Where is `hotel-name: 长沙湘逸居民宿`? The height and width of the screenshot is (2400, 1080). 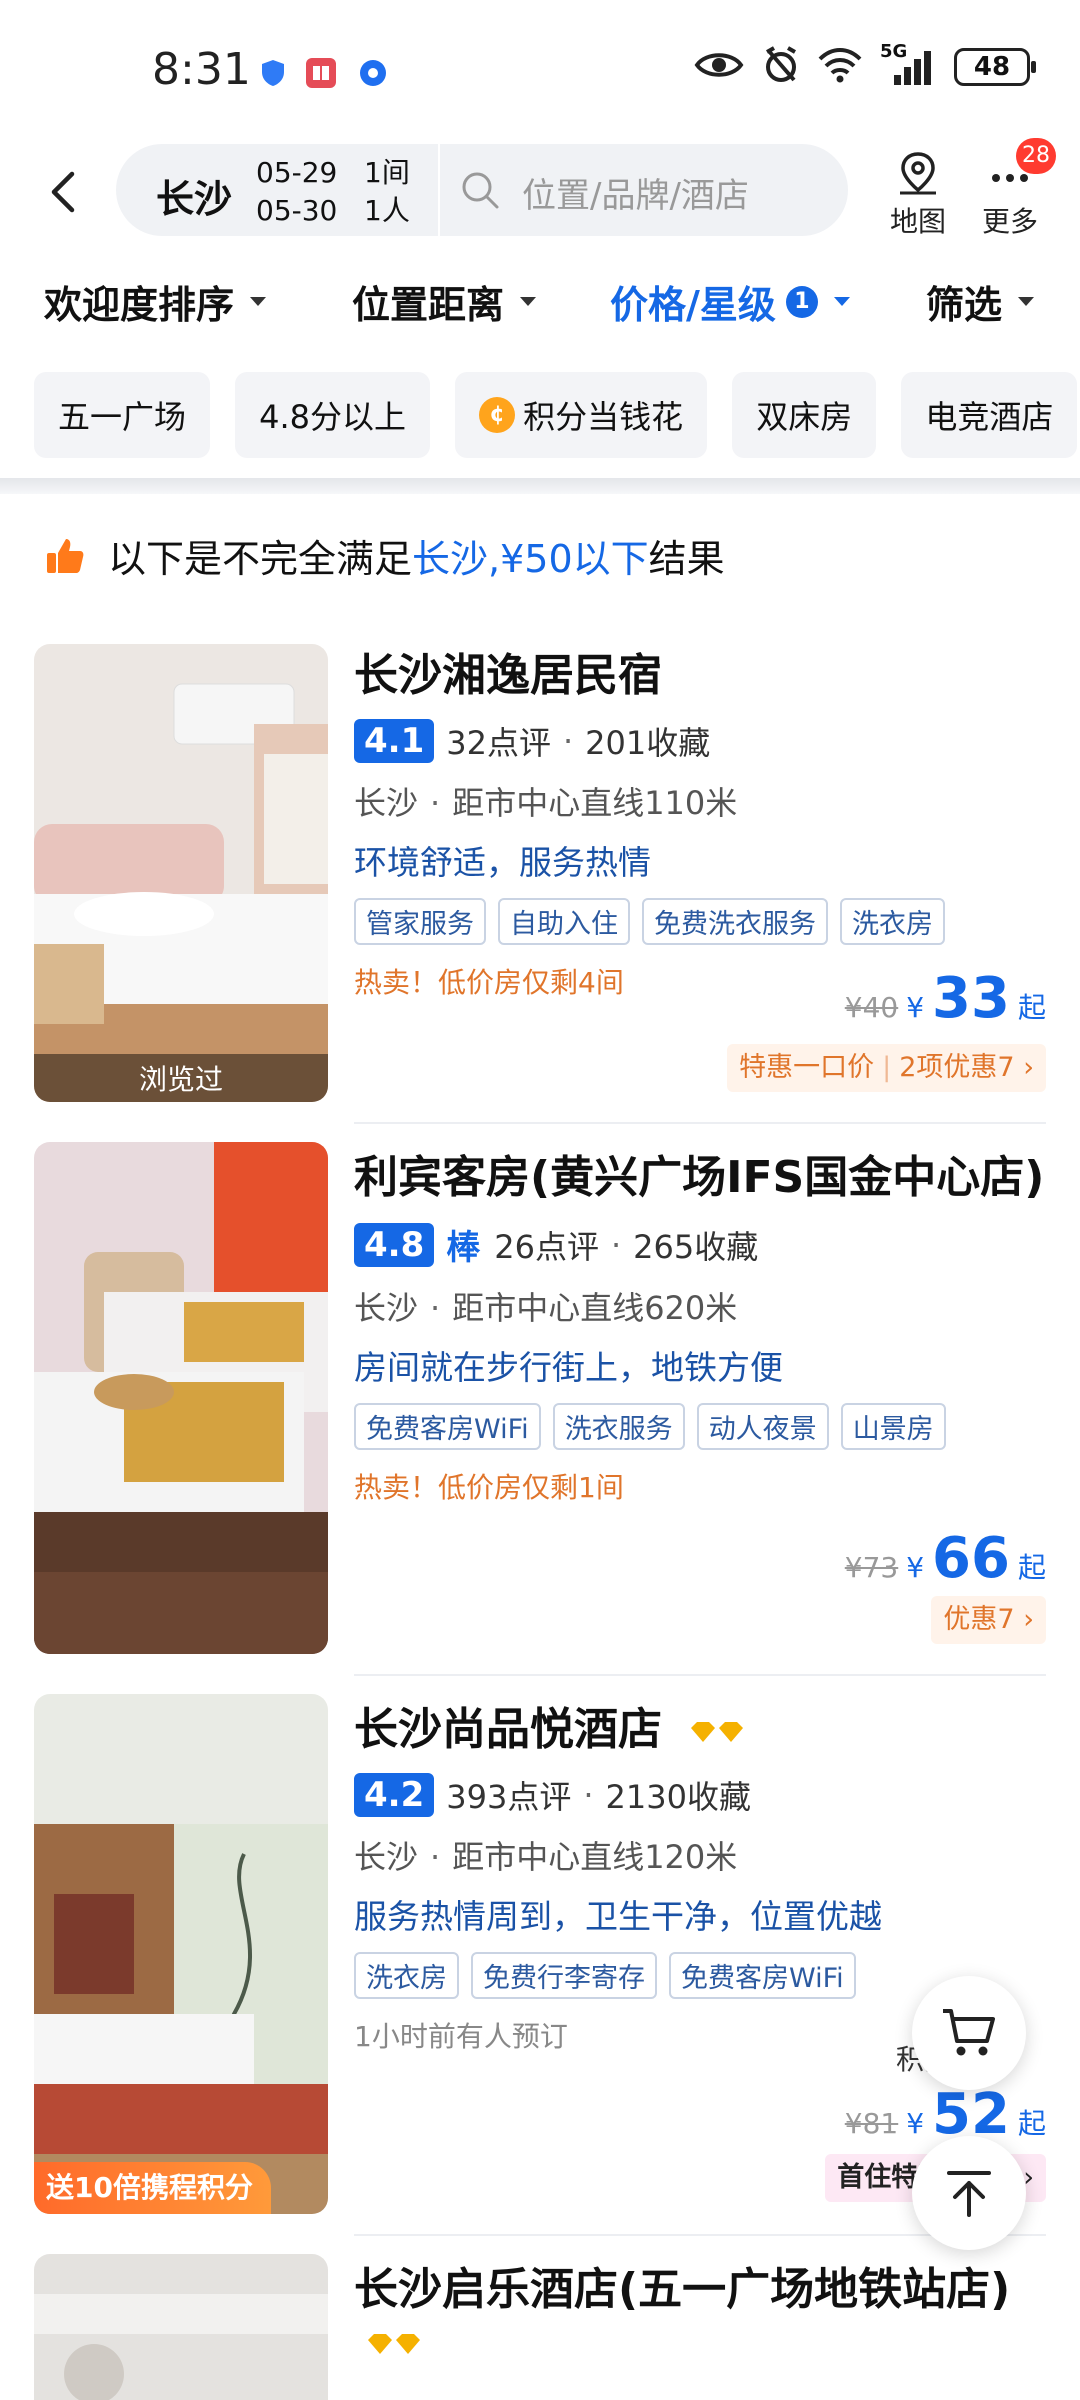
hotel-name: 长沙湘逸居民宿 is located at coordinates (508, 675).